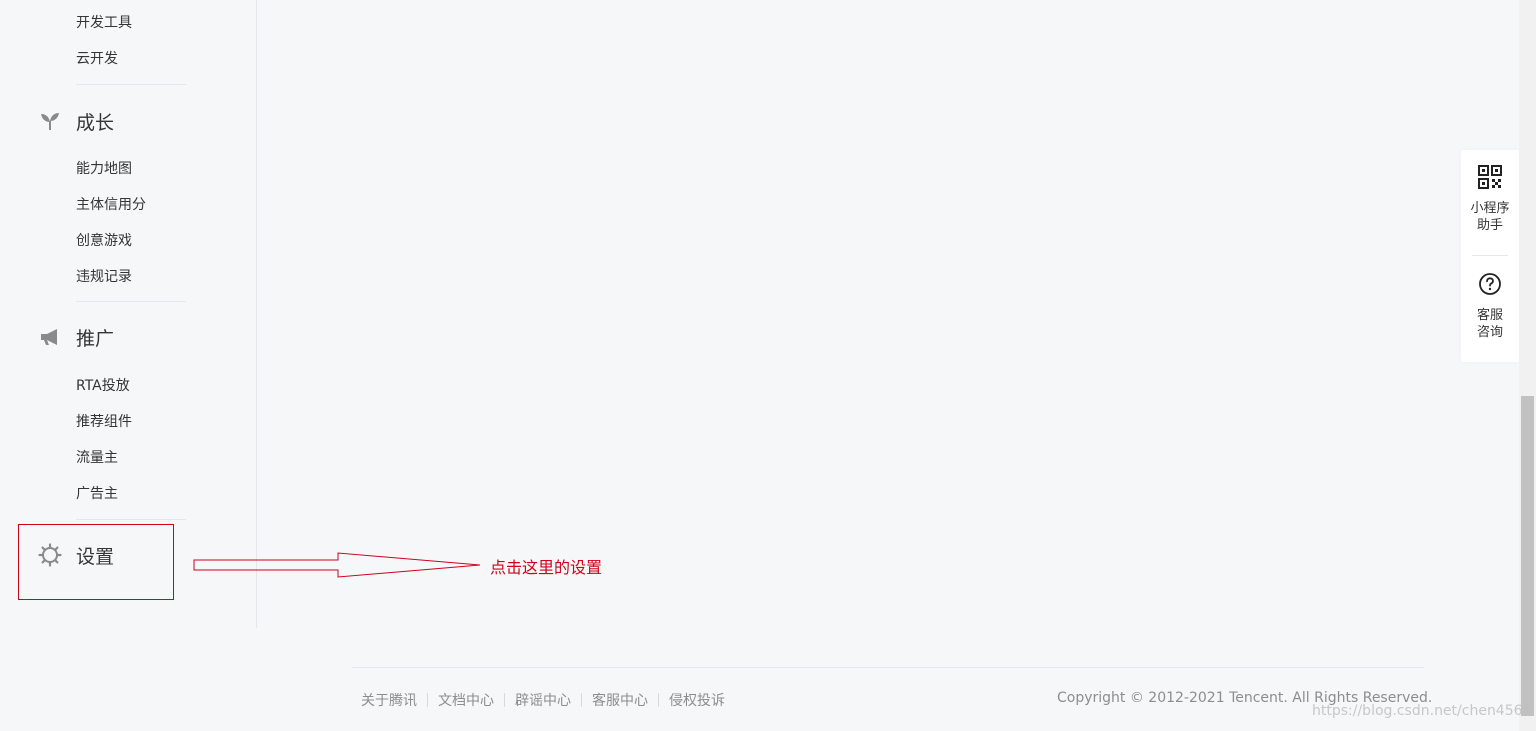 This screenshot has height=731, width=1536. I want to click on floating-panel-divider, so click(1490, 255).